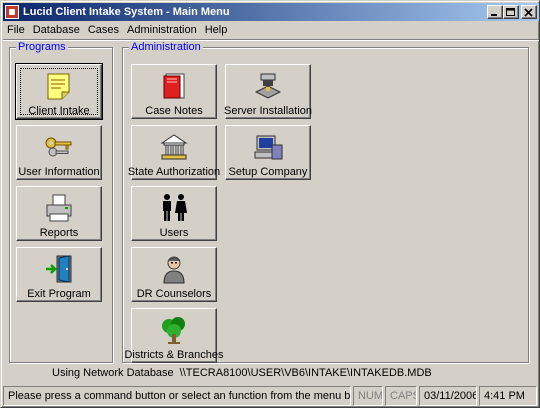 This screenshot has width=540, height=408. Describe the element at coordinates (174, 355) in the screenshot. I see `districts-branches-label: Districts & Branches` at that location.